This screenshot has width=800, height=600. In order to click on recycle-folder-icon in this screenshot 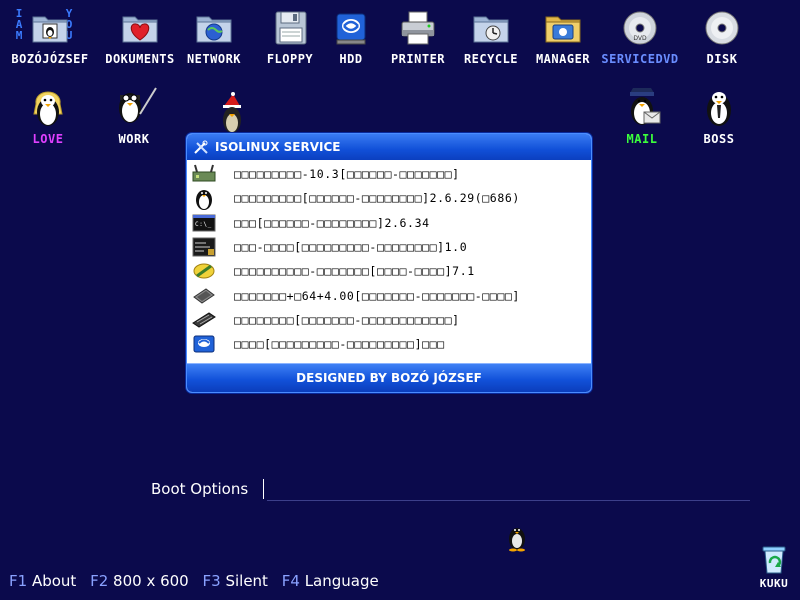, I will do `click(491, 29)`.